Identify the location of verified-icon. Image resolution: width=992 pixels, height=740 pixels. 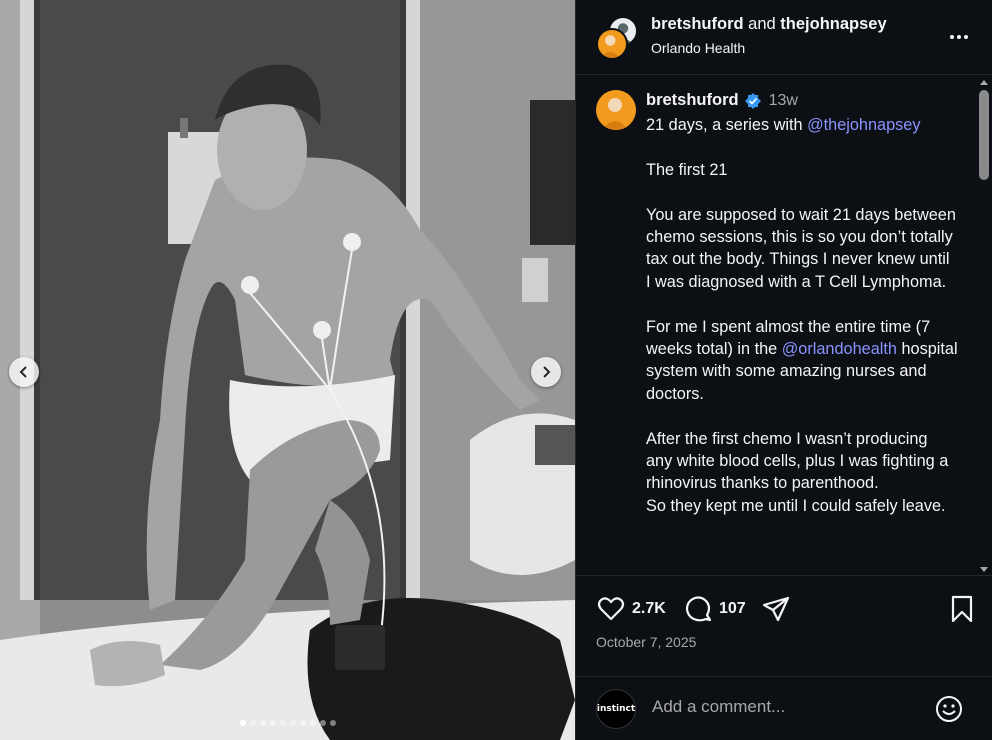
(752, 100).